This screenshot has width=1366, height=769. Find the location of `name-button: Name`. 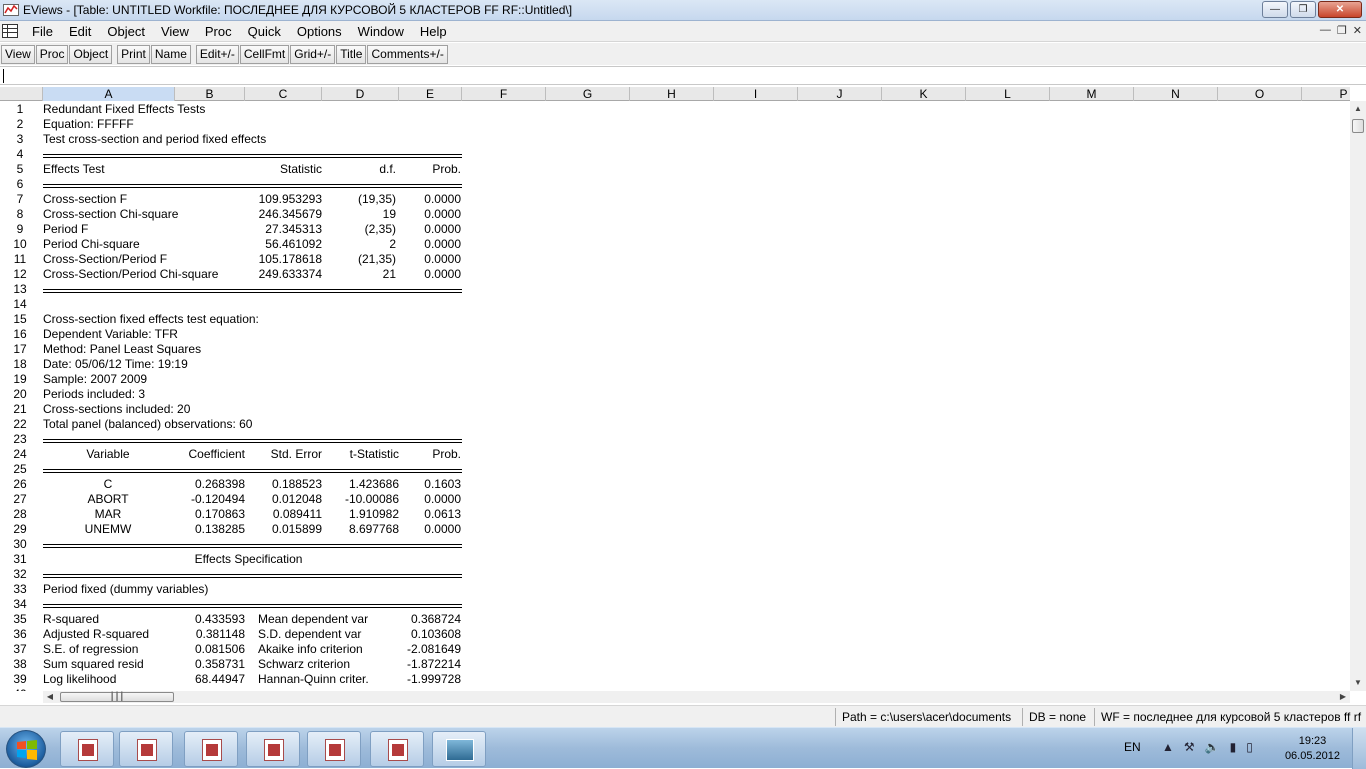

name-button: Name is located at coordinates (170, 54).